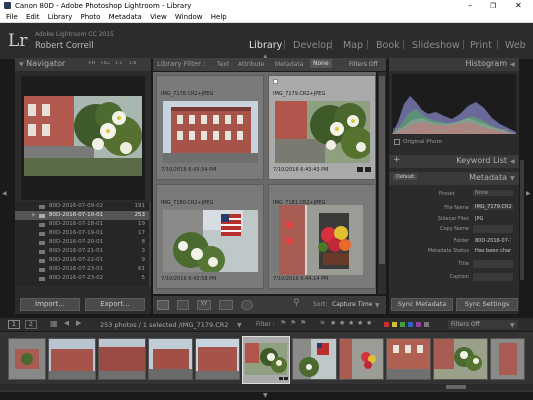  Describe the element at coordinates (82, 251) in the screenshot. I see `folder-row: 80D-2016-07-21-01 3` at that location.